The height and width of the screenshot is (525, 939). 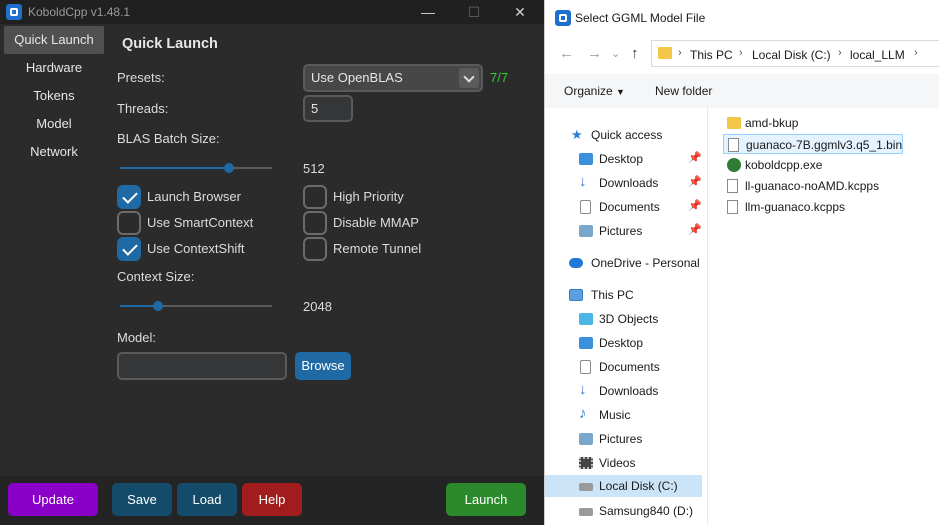 What do you see at coordinates (229, 168) in the screenshot?
I see `blas-slider-handle` at bounding box center [229, 168].